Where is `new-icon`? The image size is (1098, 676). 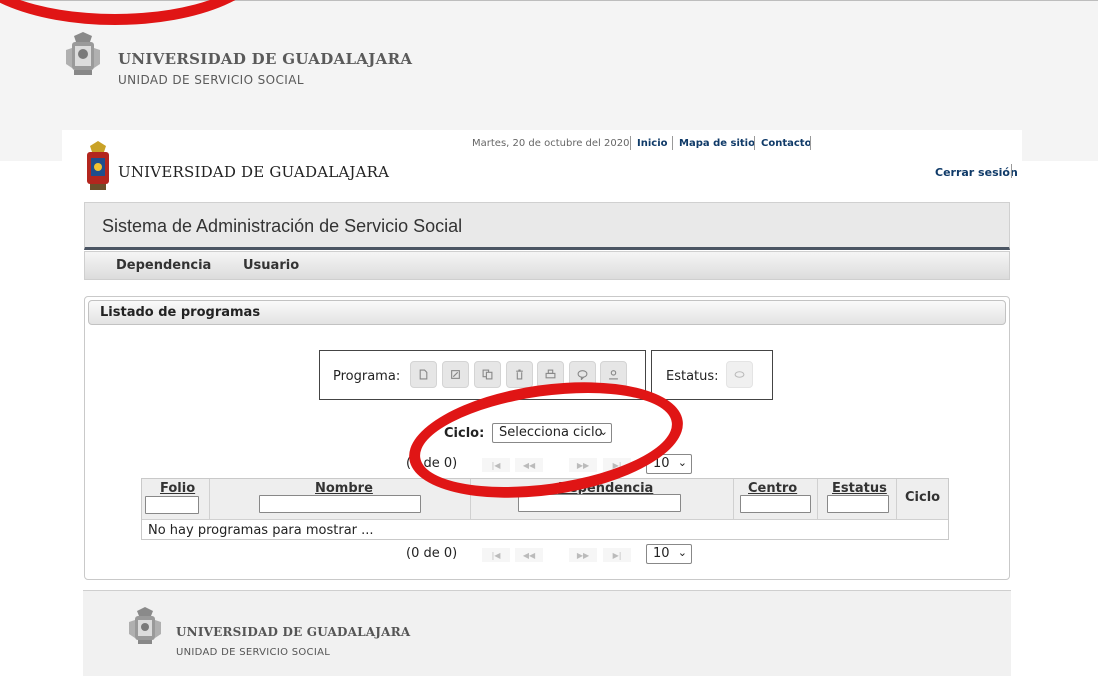
new-icon is located at coordinates (423, 374).